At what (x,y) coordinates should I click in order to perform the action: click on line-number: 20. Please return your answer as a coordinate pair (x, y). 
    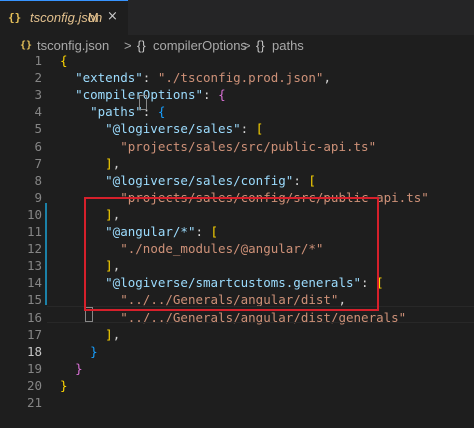
    Looking at the image, I should click on (34, 385).